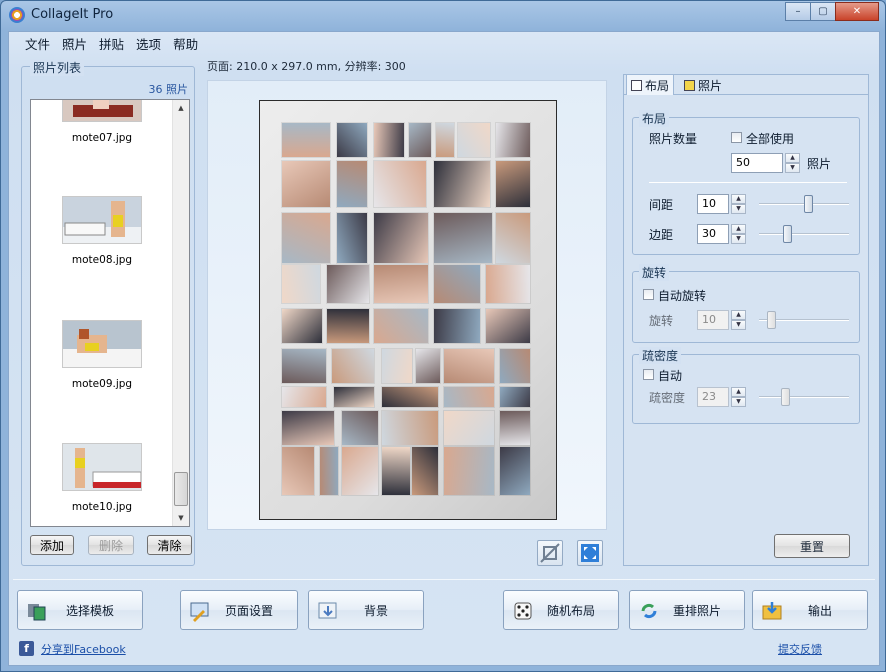 The width and height of the screenshot is (886, 672). I want to click on density-input: 23, so click(713, 397).